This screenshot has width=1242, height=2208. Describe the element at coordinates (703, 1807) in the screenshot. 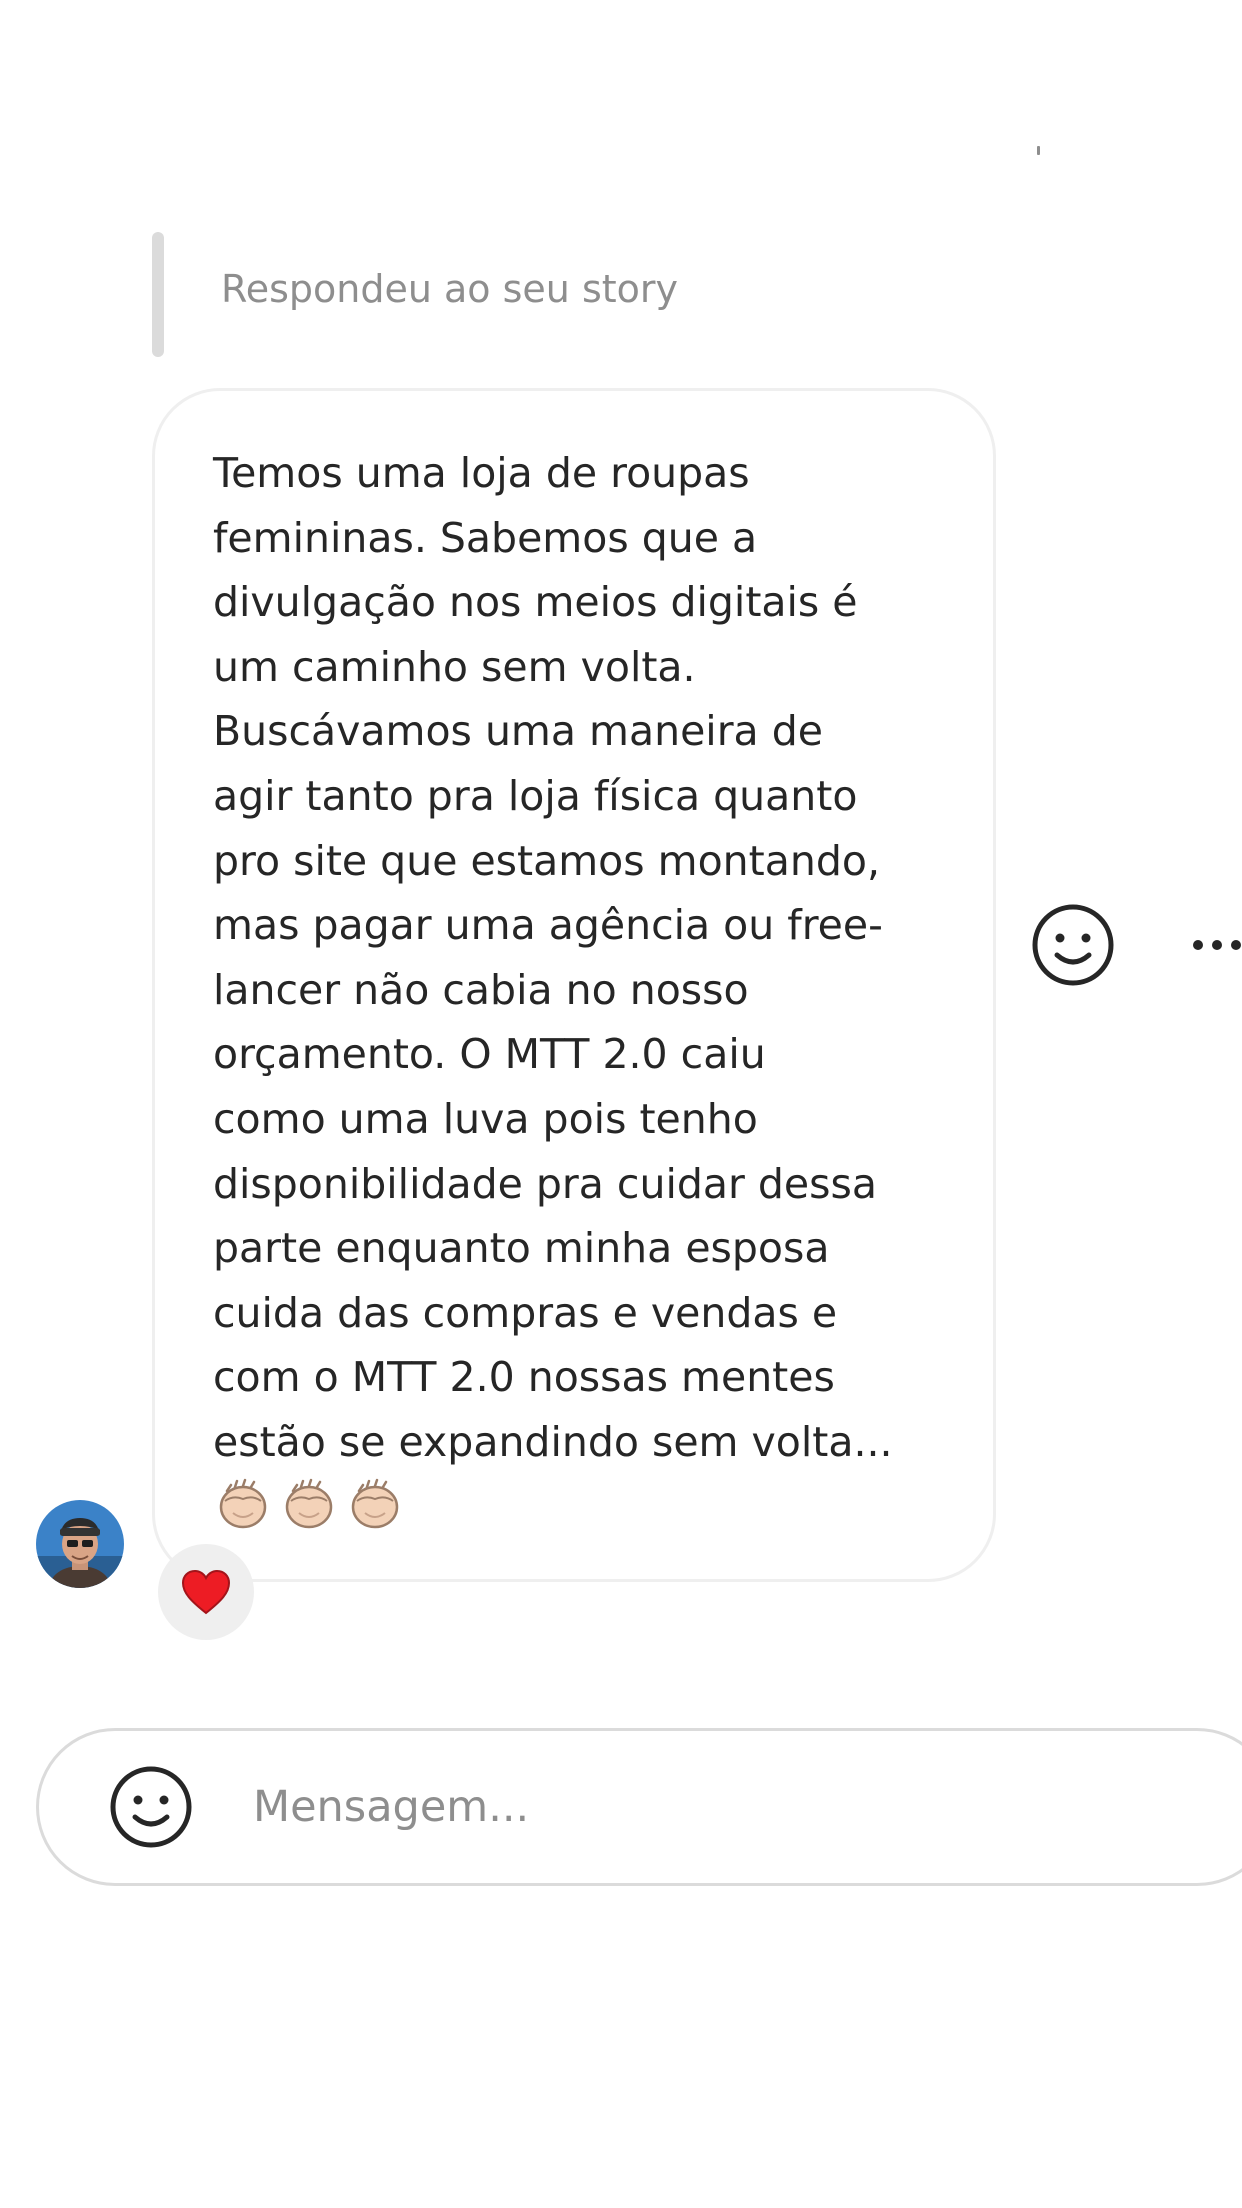

I see `message-input` at that location.